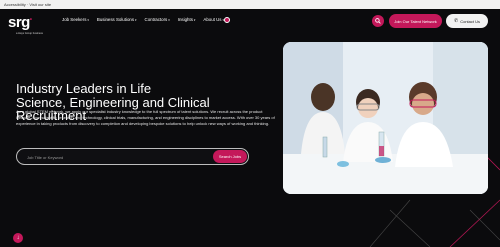 The height and width of the screenshot is (247, 500). Describe the element at coordinates (456, 21) in the screenshot. I see `phone-icon: ✆` at that location.